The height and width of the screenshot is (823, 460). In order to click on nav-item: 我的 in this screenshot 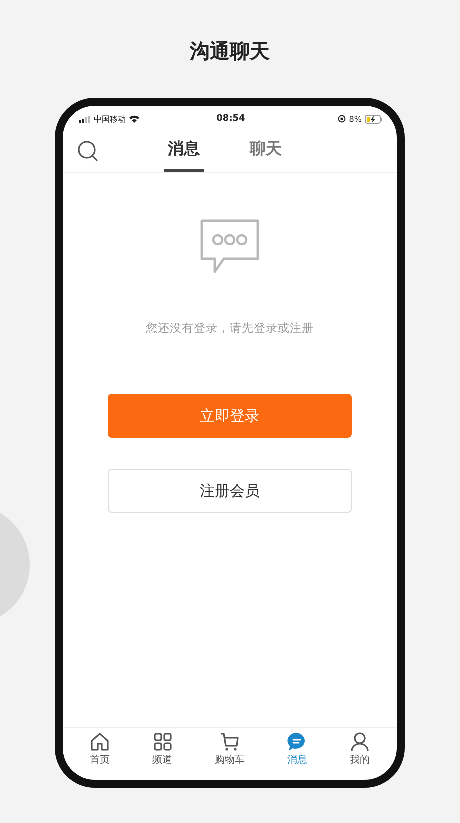, I will do `click(360, 751)`.